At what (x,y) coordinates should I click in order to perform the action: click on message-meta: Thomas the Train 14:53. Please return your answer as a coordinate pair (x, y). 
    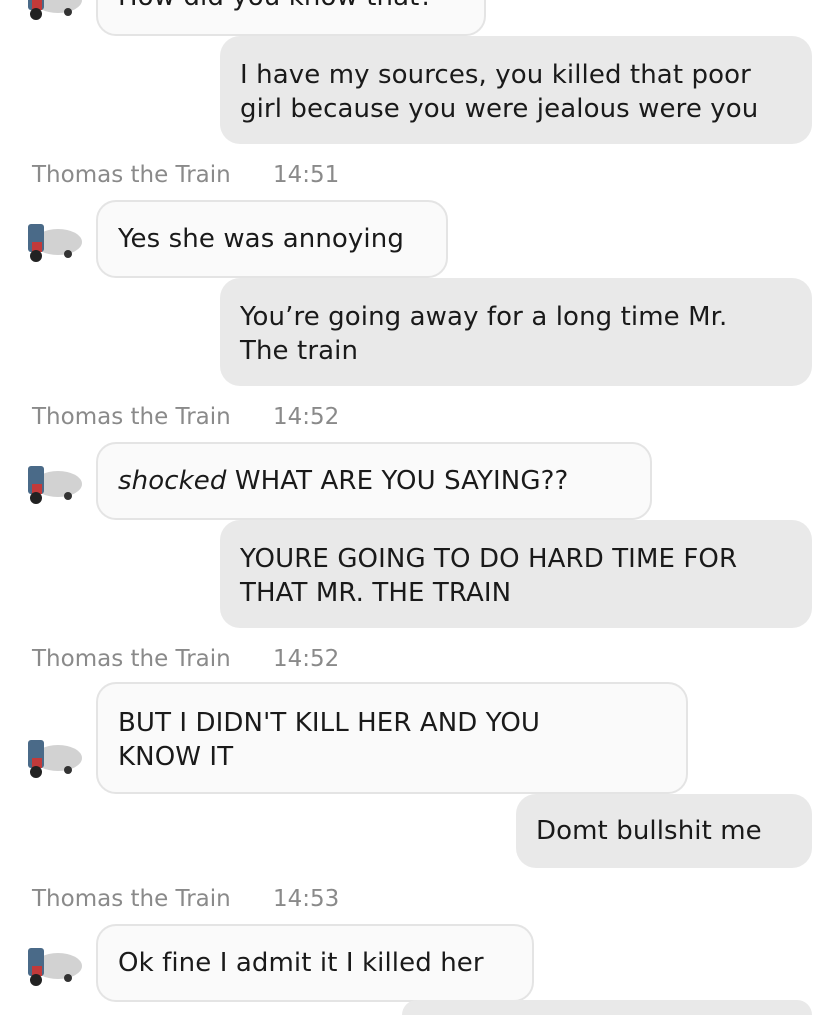
    Looking at the image, I should click on (185, 899).